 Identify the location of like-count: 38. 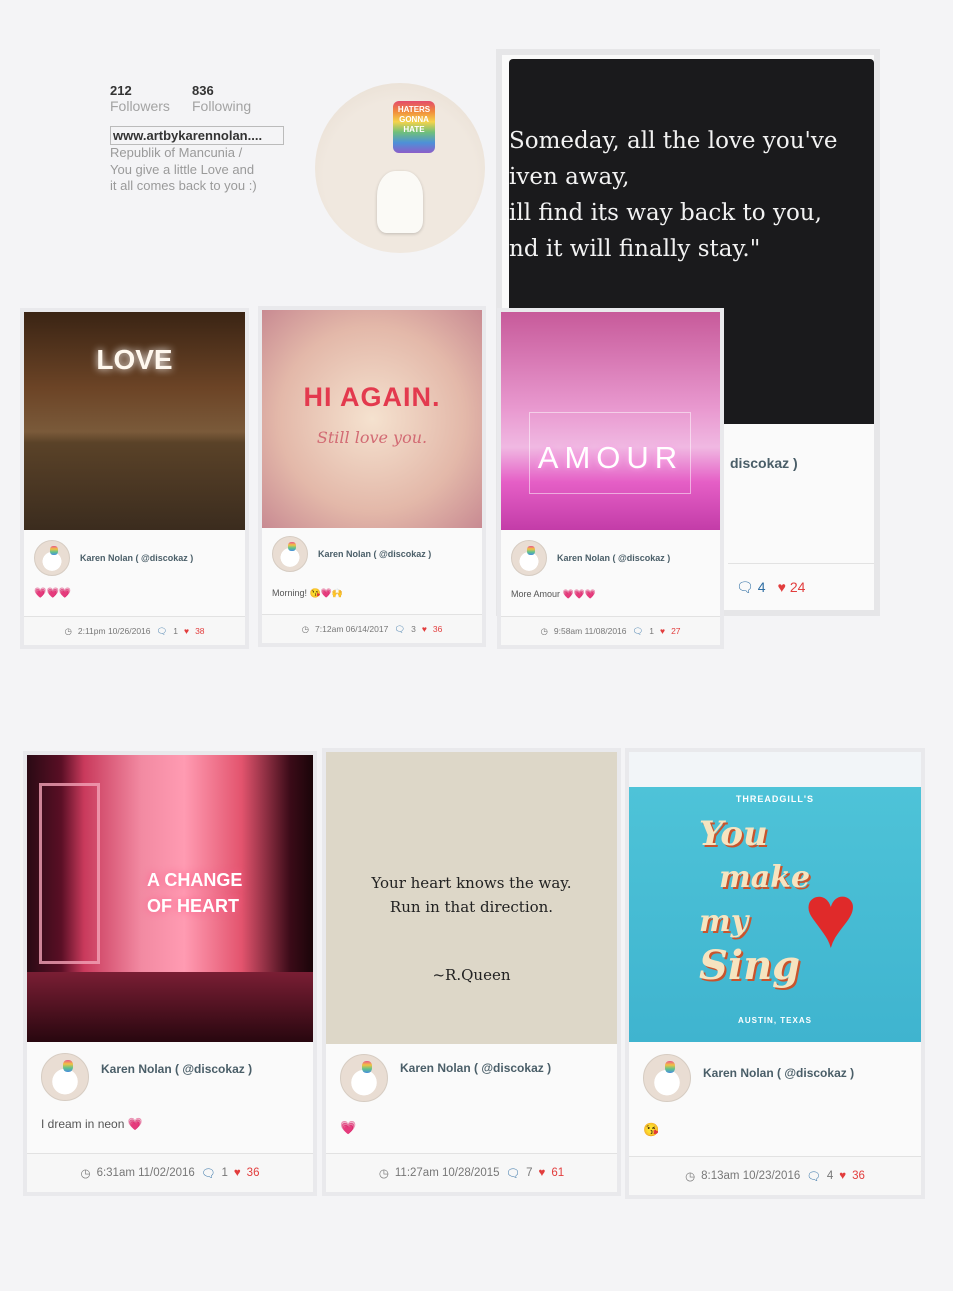
(200, 631).